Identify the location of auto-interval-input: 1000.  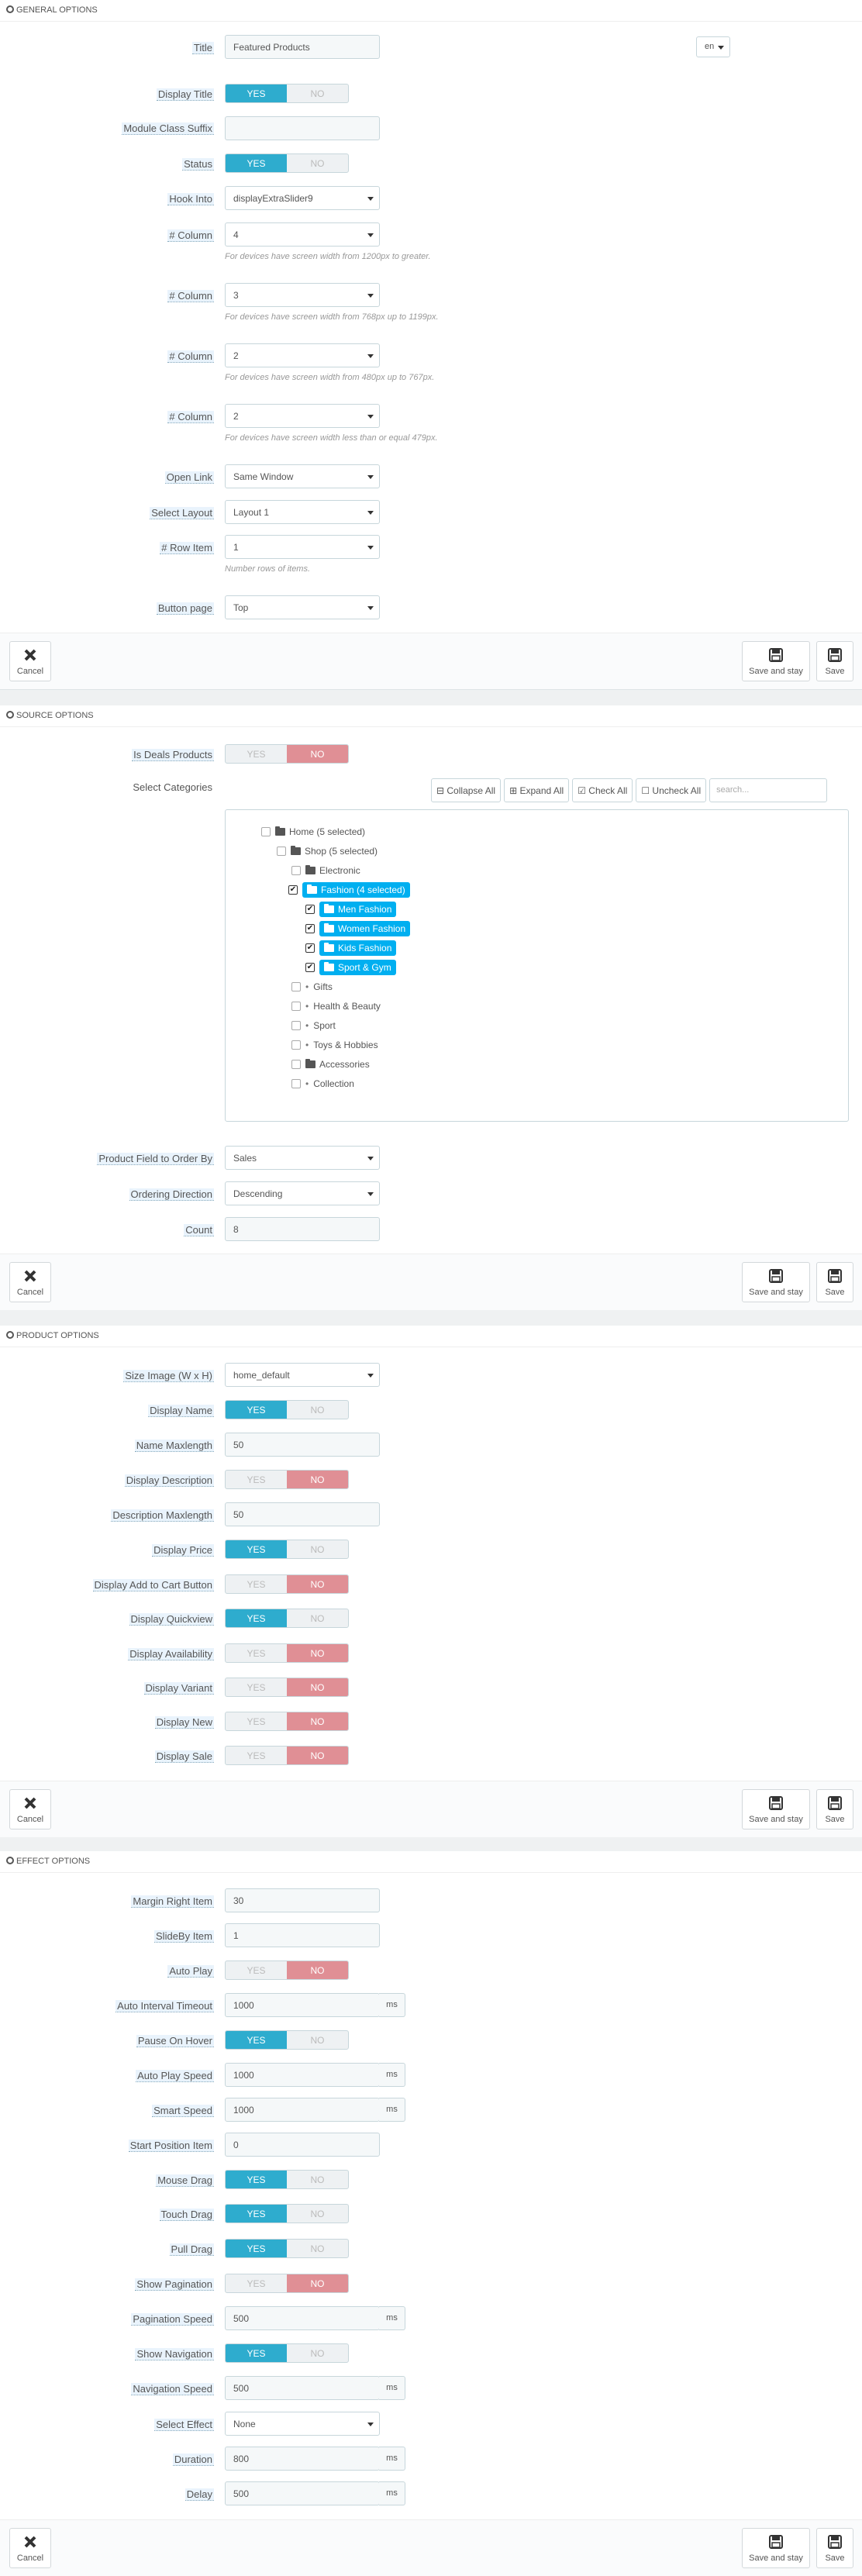
(302, 2005).